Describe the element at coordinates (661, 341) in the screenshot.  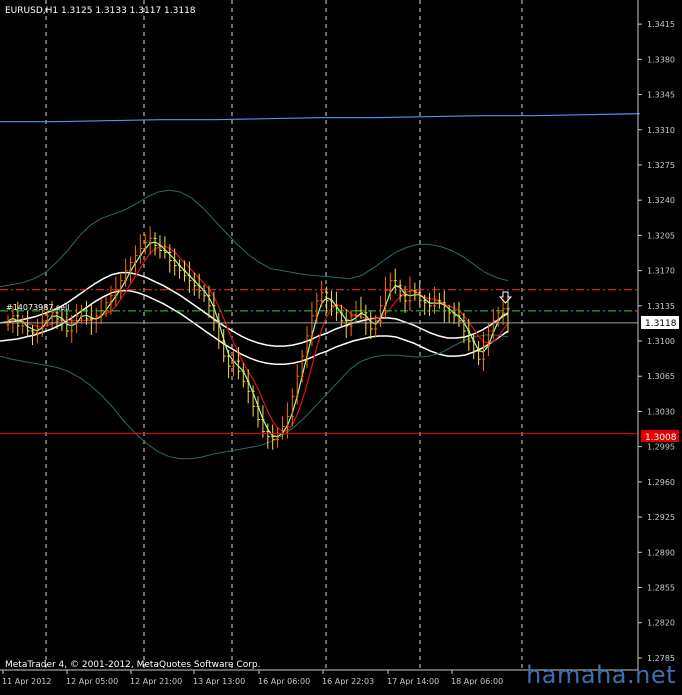
I see `price-tick-label: 1.3100` at that location.